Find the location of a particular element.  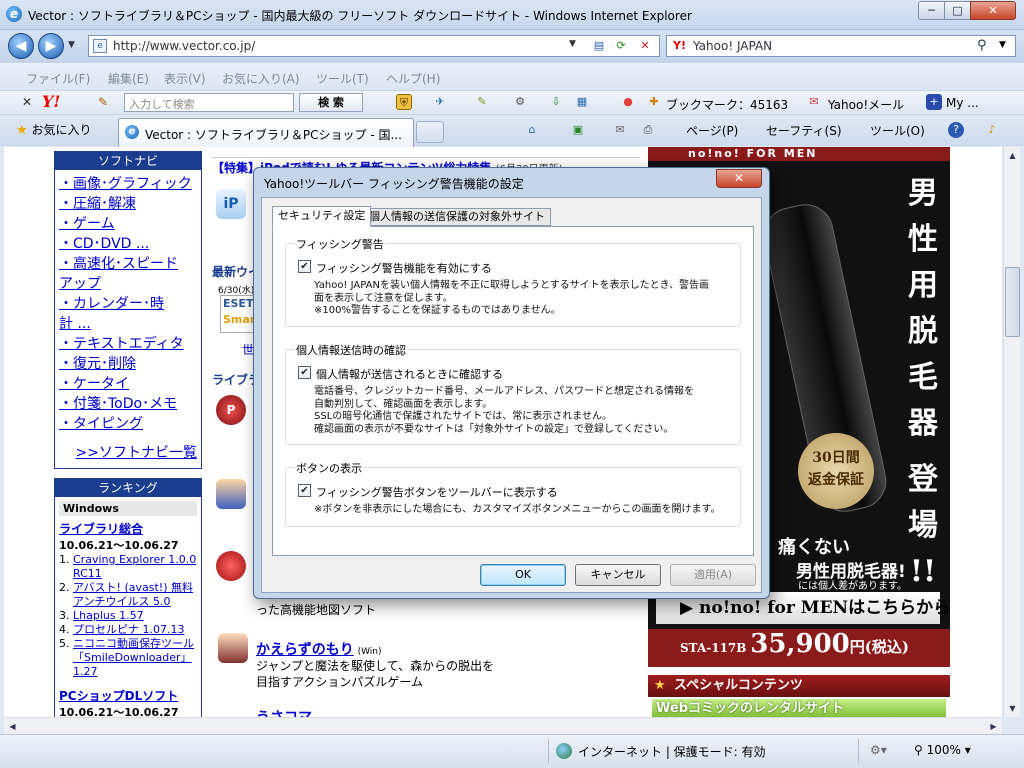

yahoo-mail-link: Yahoo!メール is located at coordinates (866, 104).